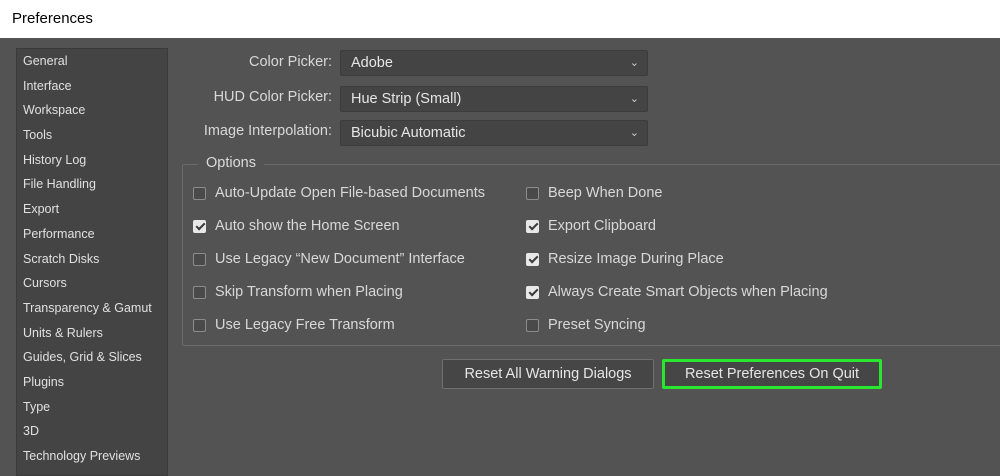  Describe the element at coordinates (605, 193) in the screenshot. I see `option-label: Beep When Done` at that location.